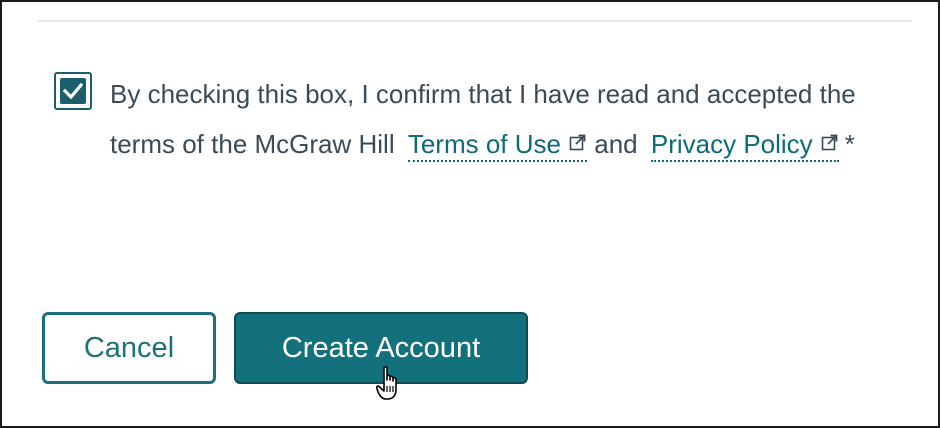  What do you see at coordinates (386, 383) in the screenshot?
I see `hand-pointer-cursor-icon` at bounding box center [386, 383].